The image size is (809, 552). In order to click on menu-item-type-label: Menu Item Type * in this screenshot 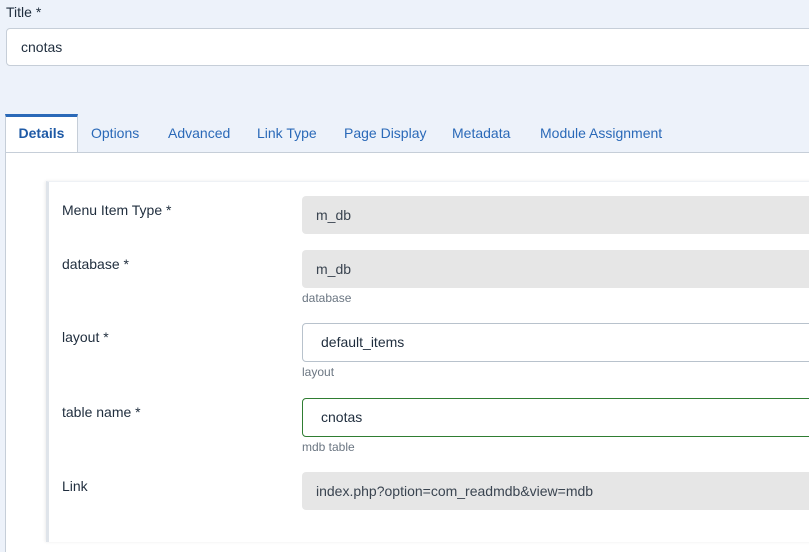, I will do `click(117, 210)`.